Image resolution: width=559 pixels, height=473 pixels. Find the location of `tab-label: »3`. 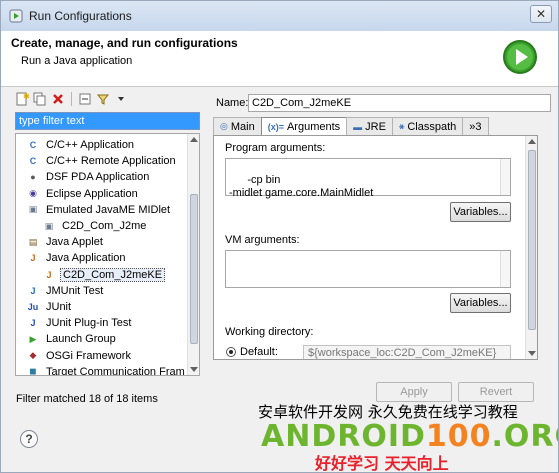

tab-label: »3 is located at coordinates (475, 126).